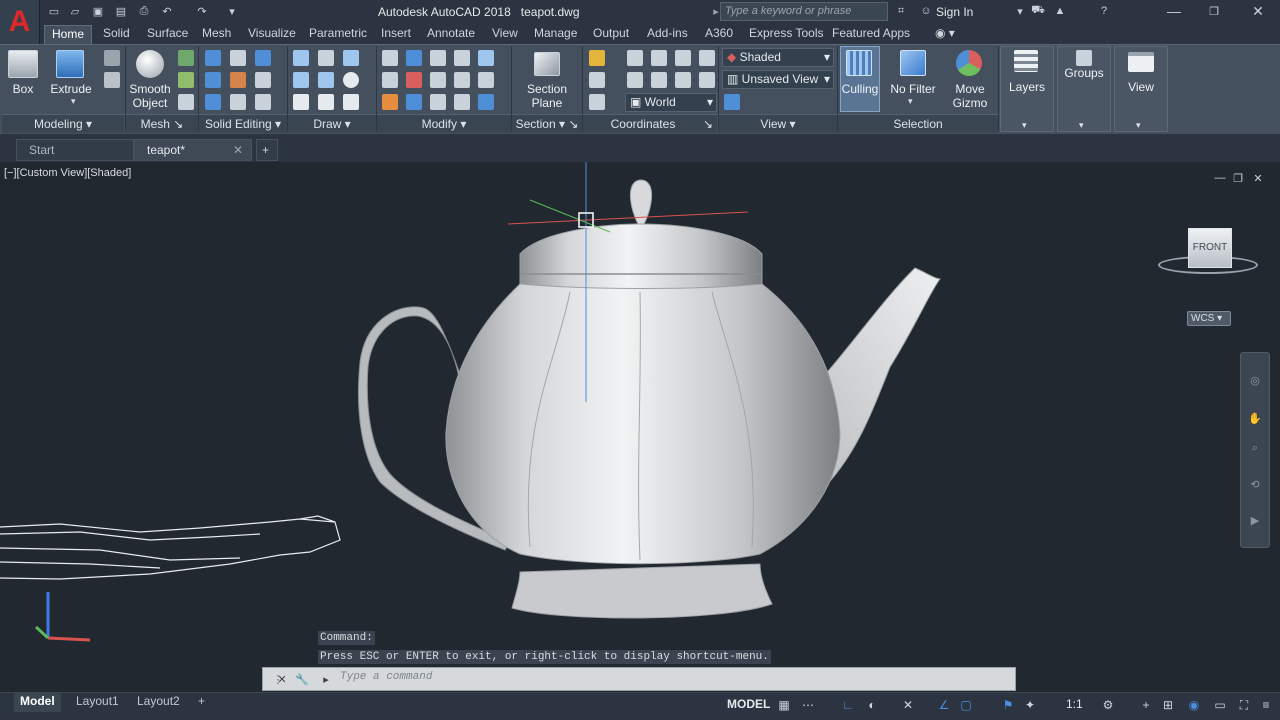 Image resolution: width=1280 pixels, height=720 pixels. I want to click on plot-icon: ⎙, so click(144, 11).